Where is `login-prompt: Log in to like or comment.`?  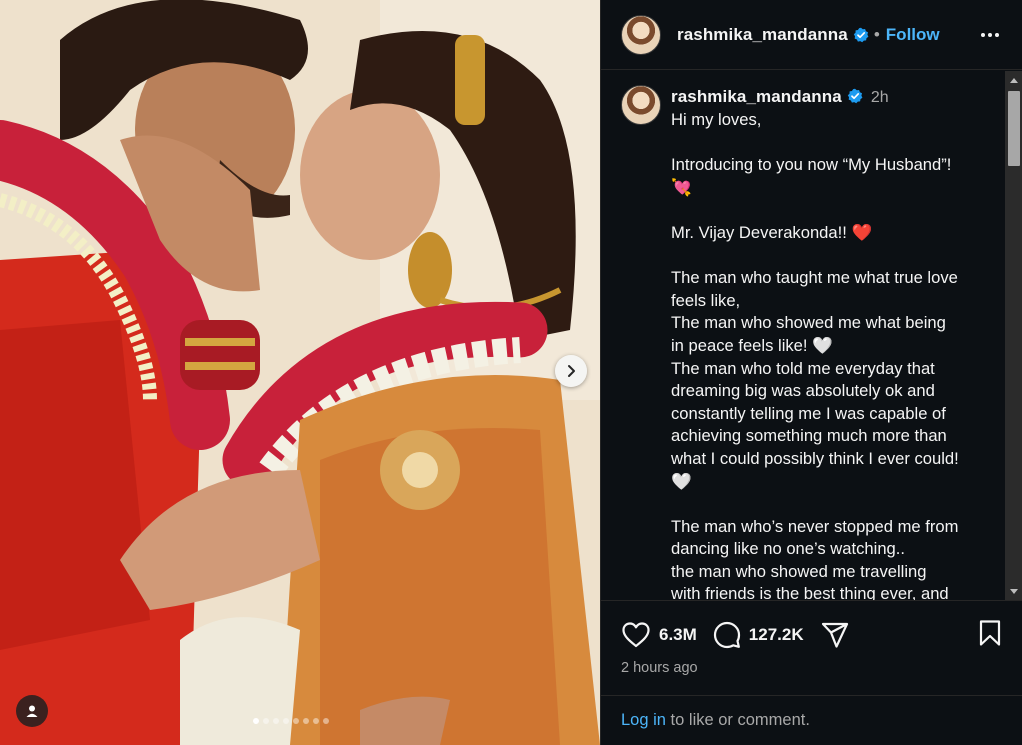
login-prompt: Log in to like or comment. is located at coordinates (811, 720).